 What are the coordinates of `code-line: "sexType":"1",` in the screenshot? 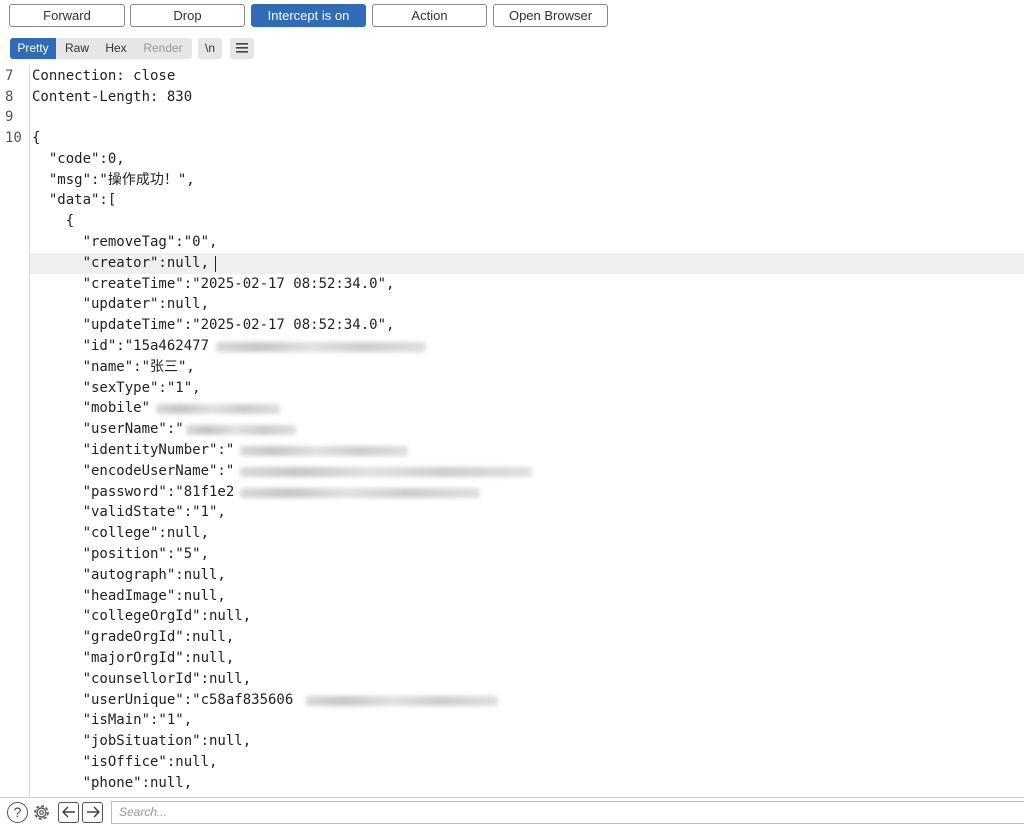 It's located at (116, 388).